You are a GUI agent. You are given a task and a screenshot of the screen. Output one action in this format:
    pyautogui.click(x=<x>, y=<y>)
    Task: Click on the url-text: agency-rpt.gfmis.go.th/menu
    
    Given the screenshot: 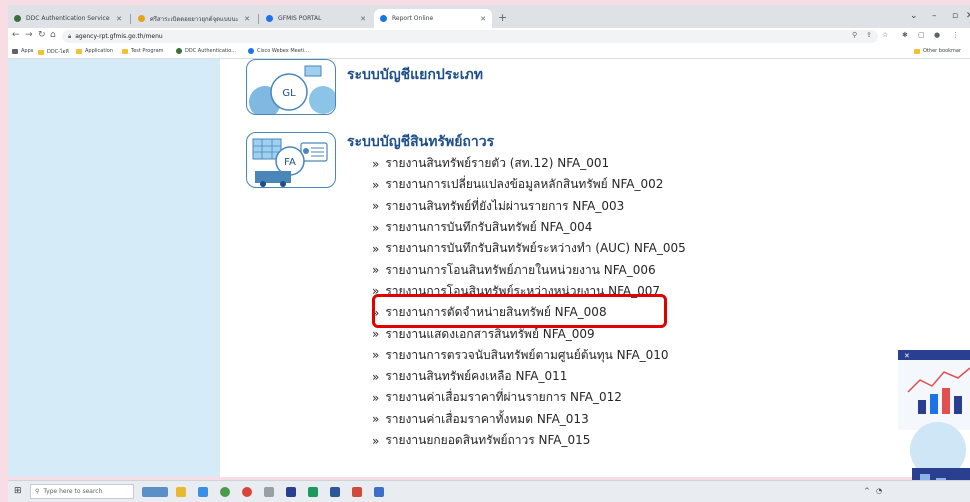 What is the action you would take?
    pyautogui.click(x=119, y=36)
    